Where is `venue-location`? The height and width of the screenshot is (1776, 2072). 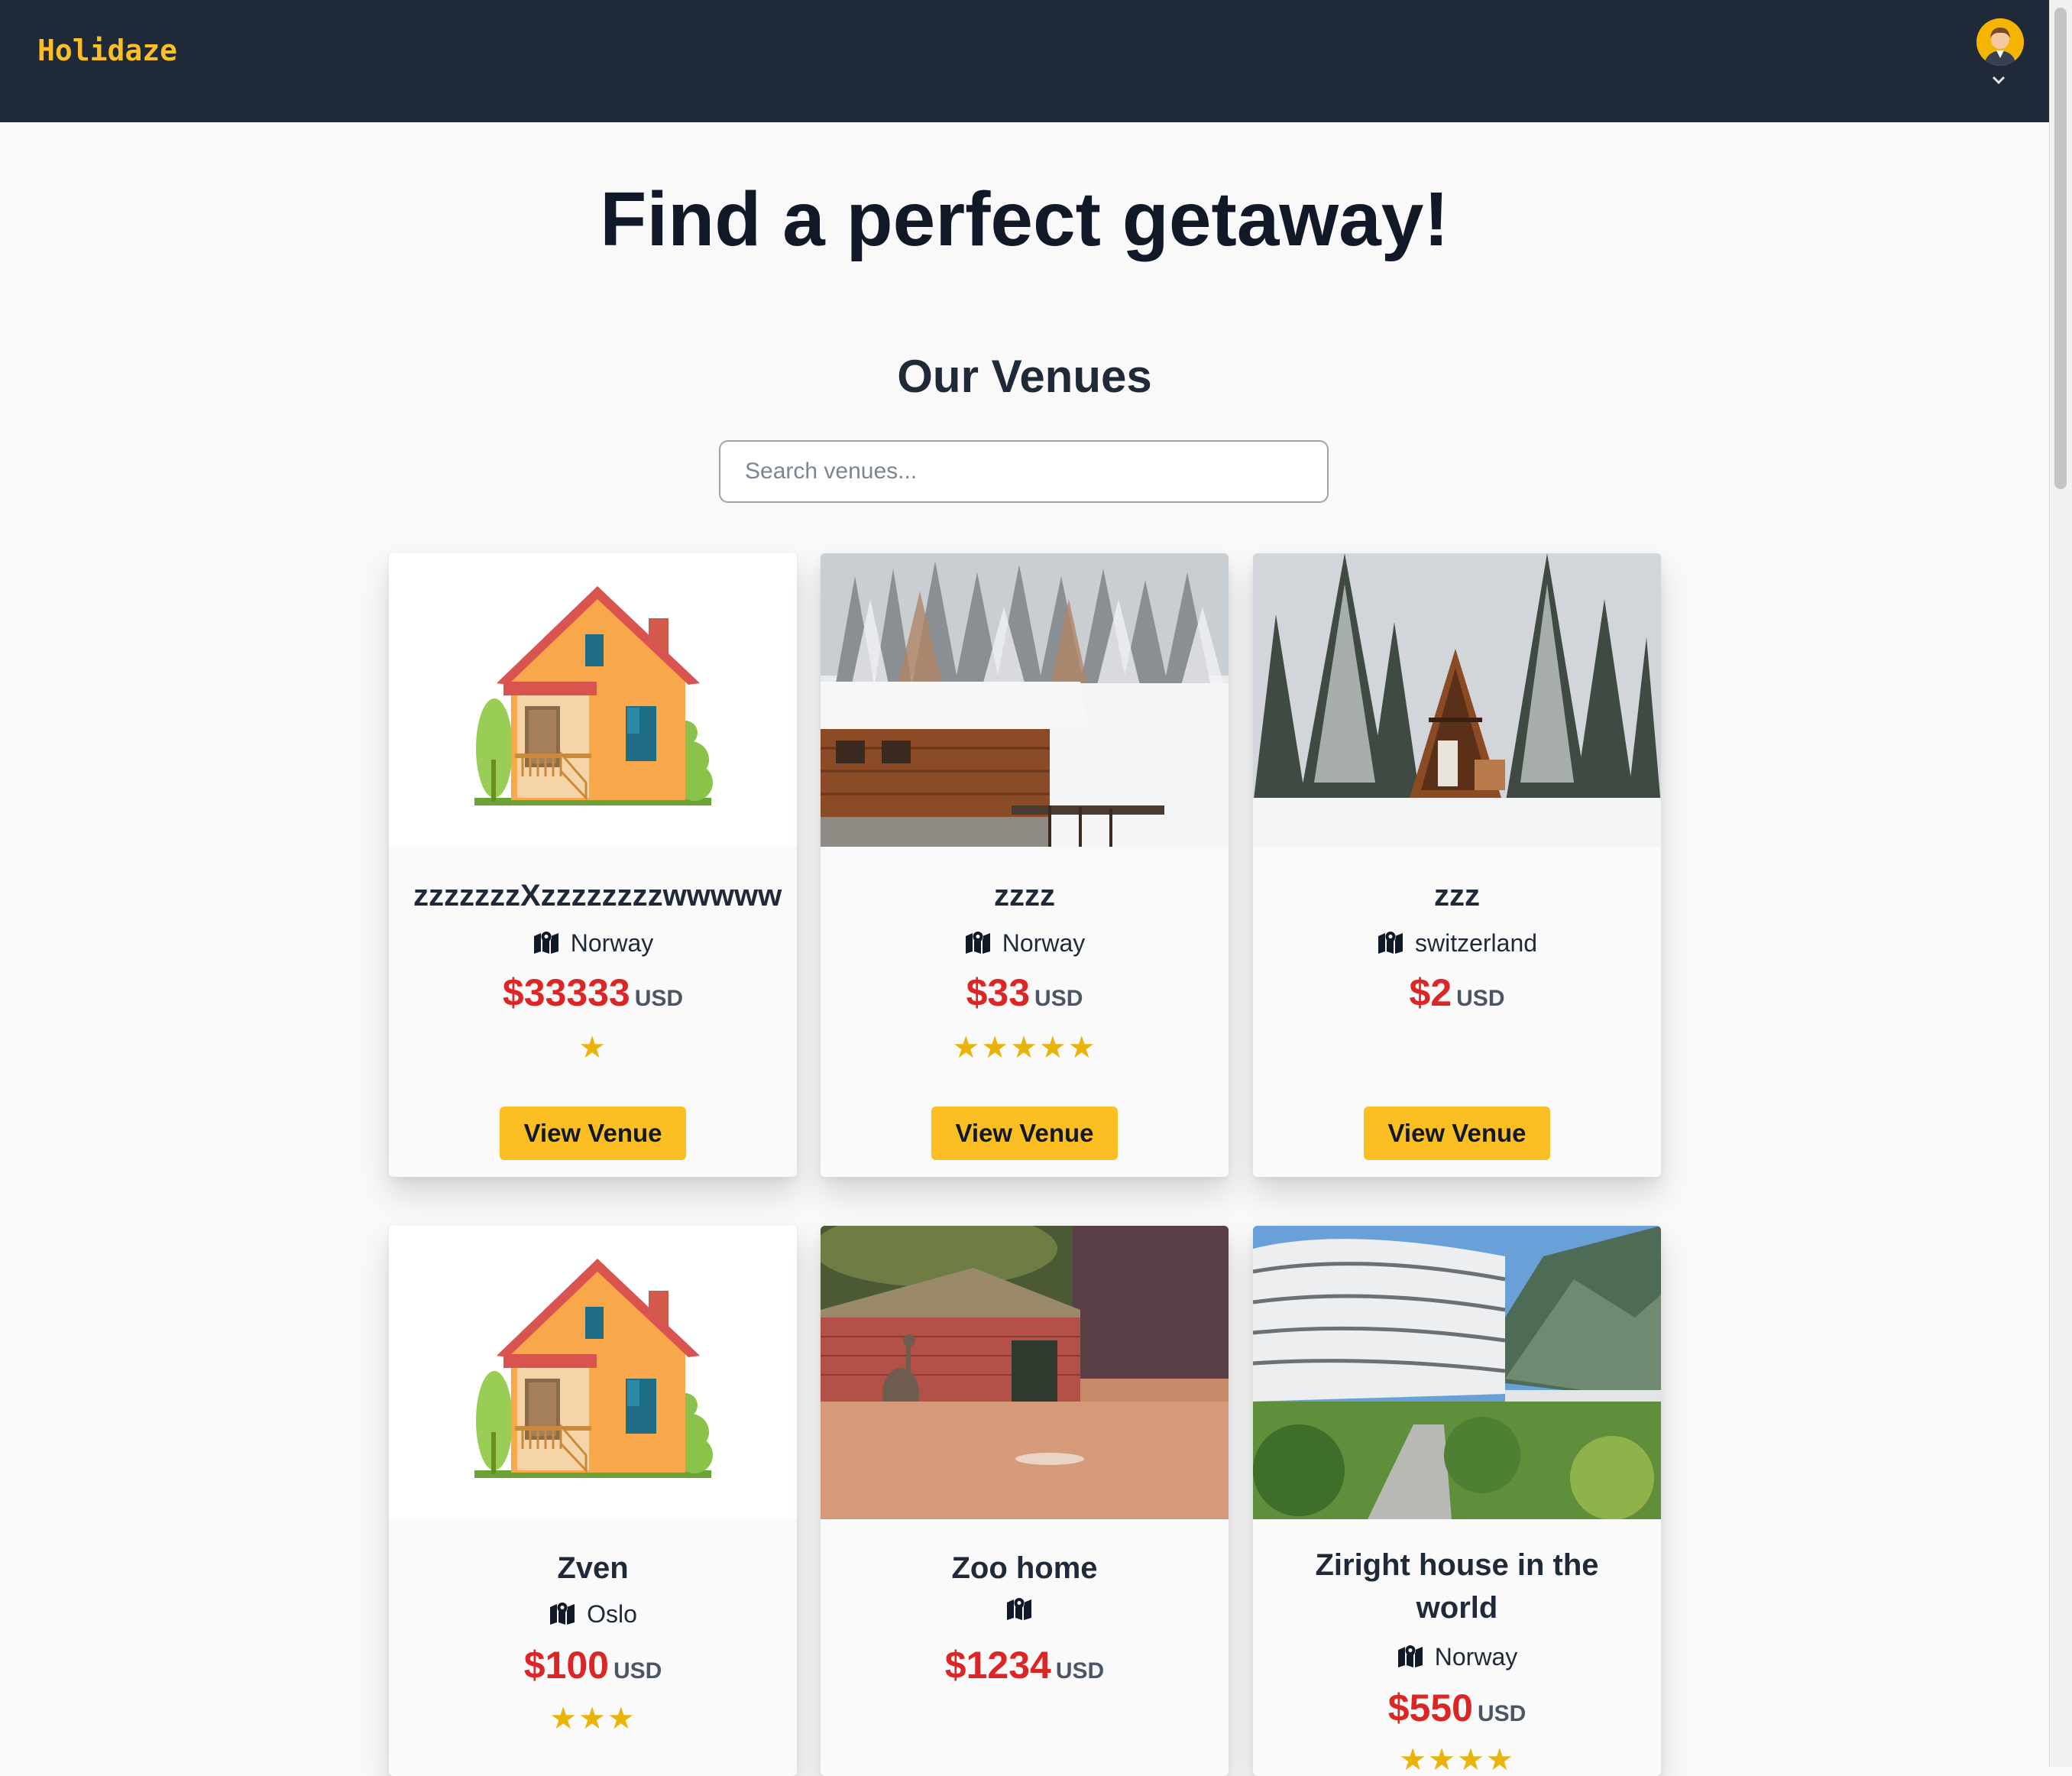 venue-location is located at coordinates (1025, 1610).